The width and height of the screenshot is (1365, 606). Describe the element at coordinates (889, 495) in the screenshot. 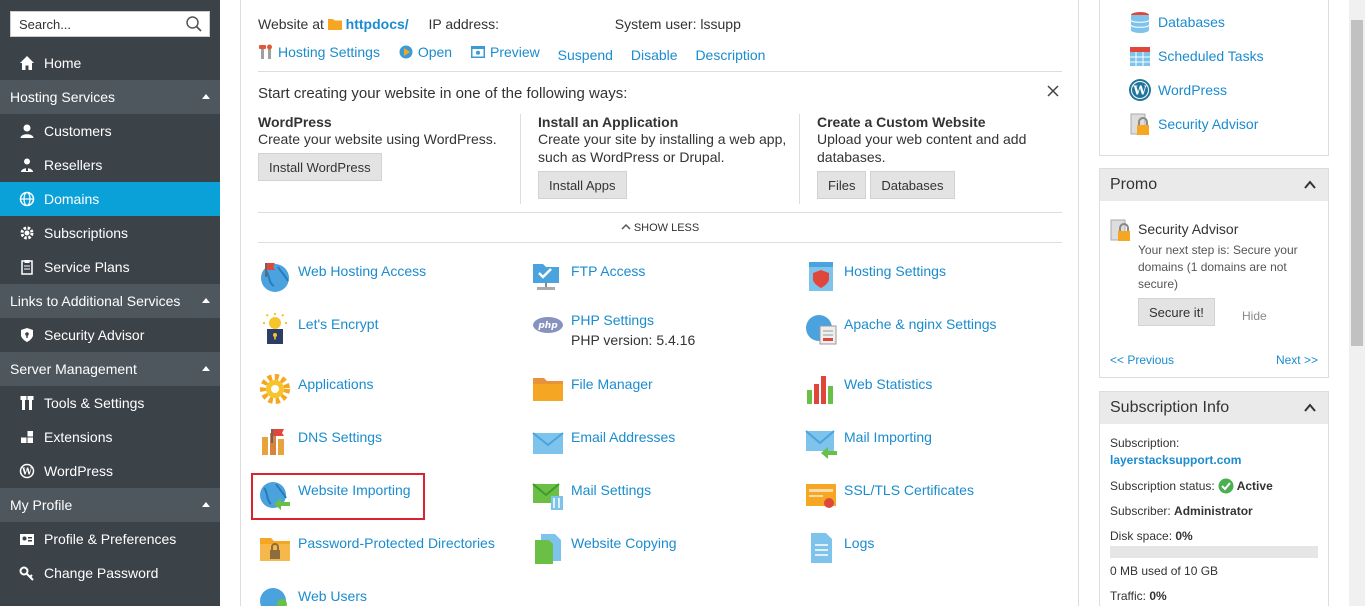

I see `tool-ssl-tls: SSL/TLS Certificates` at that location.